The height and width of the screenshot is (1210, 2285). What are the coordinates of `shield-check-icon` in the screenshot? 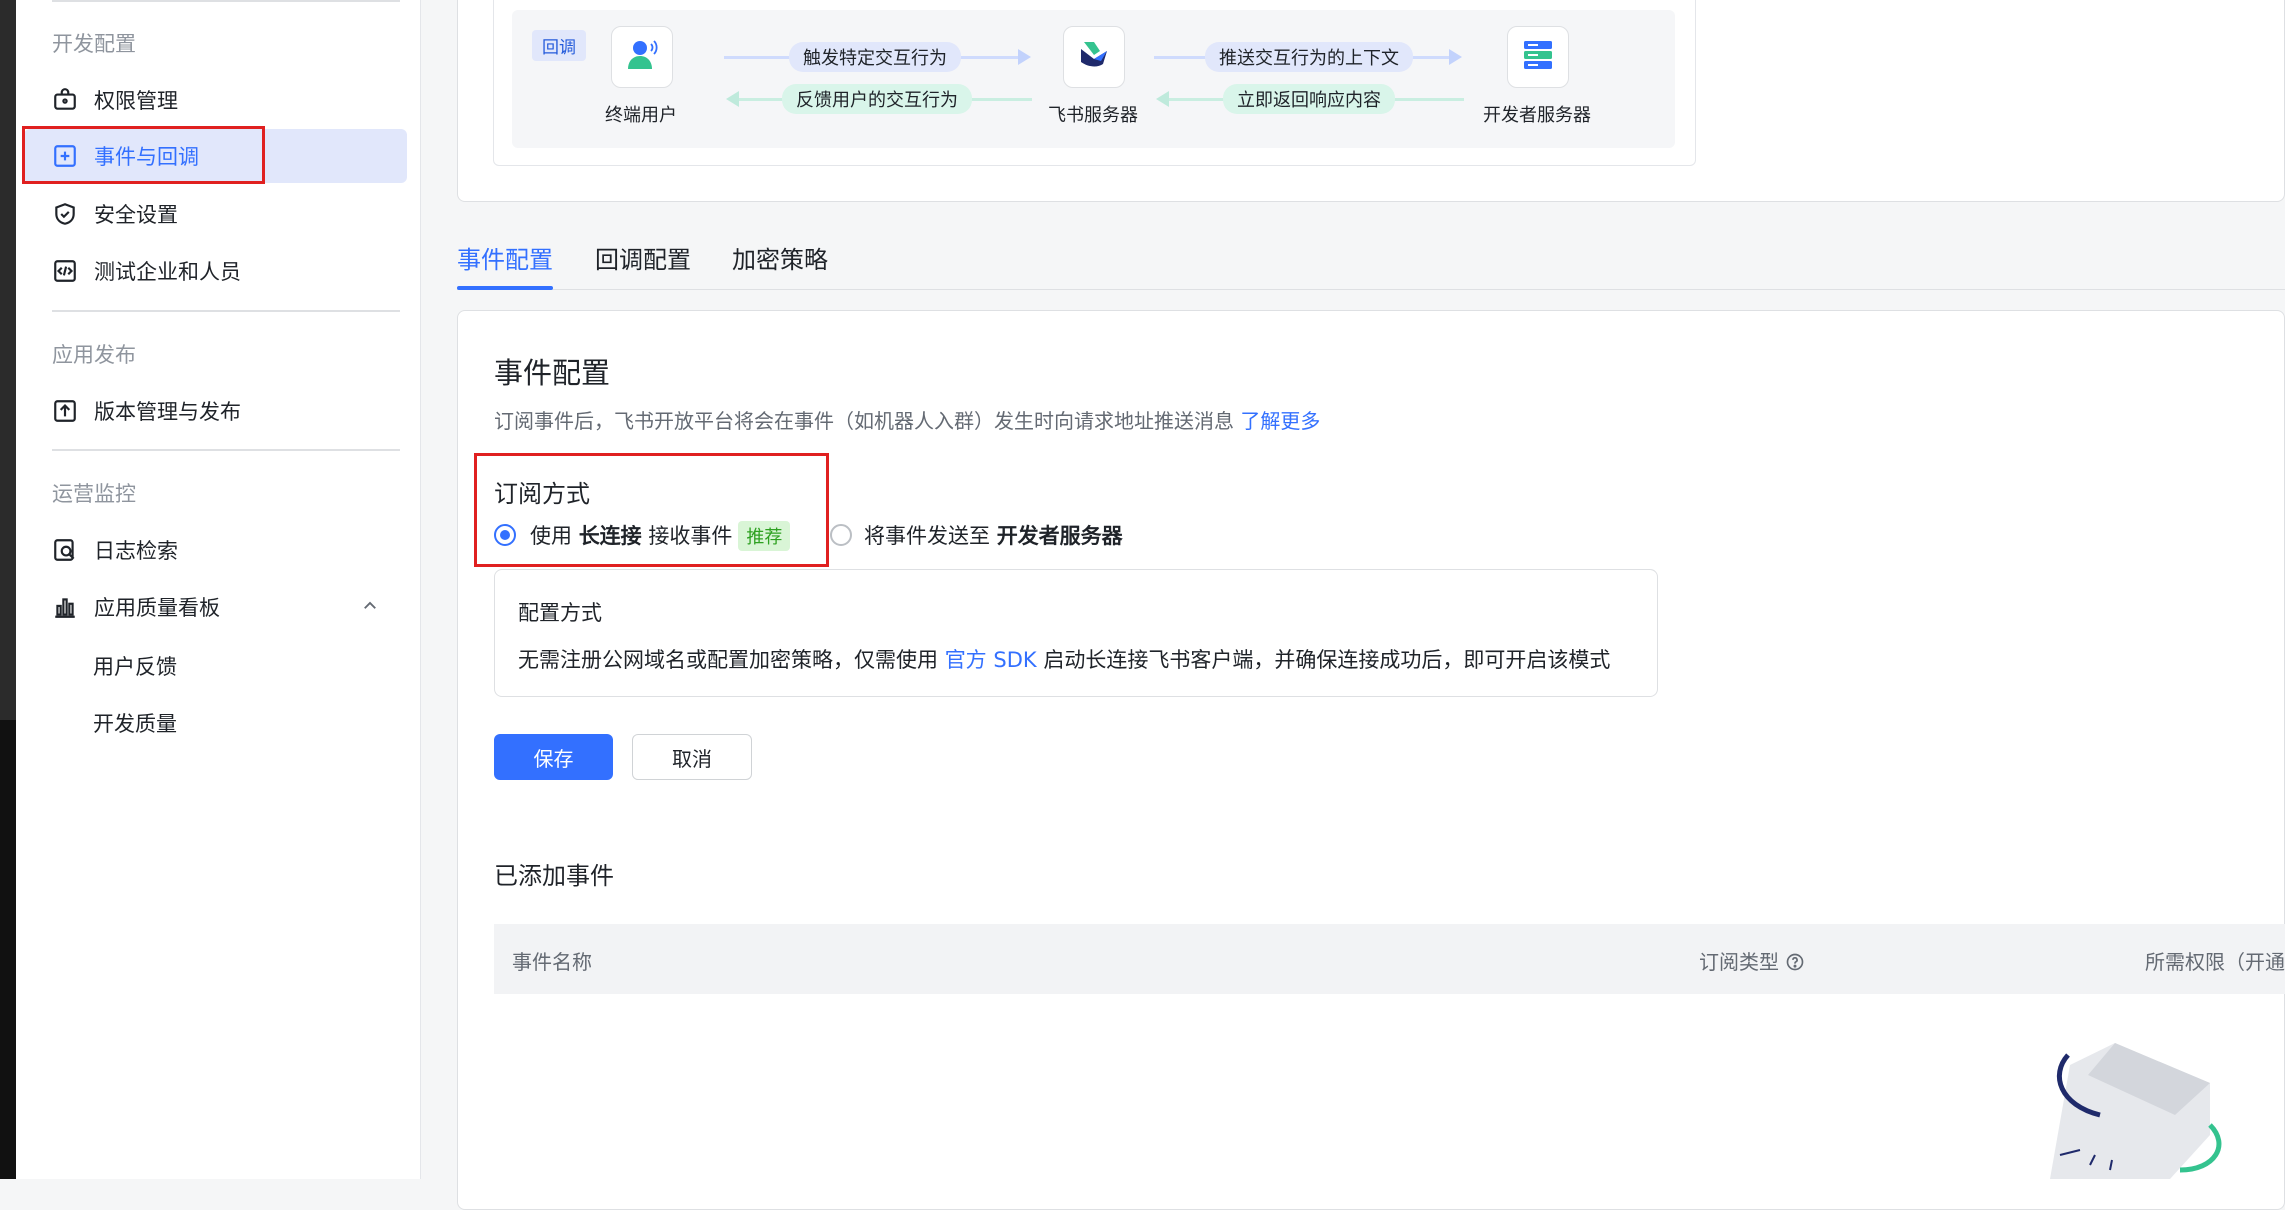 It's located at (65, 214).